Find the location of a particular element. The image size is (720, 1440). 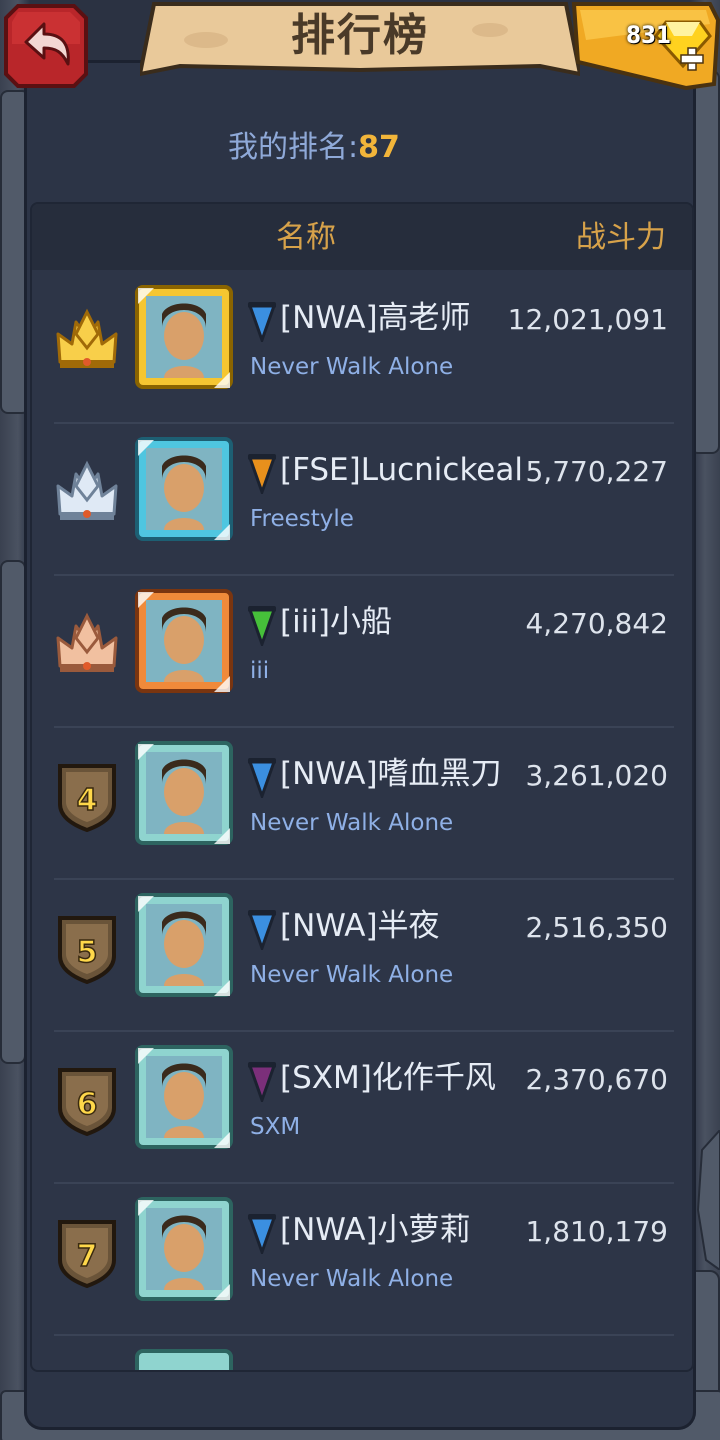

leaderboard-row: [iii]小船 iii 4,270,842 is located at coordinates (364, 651).